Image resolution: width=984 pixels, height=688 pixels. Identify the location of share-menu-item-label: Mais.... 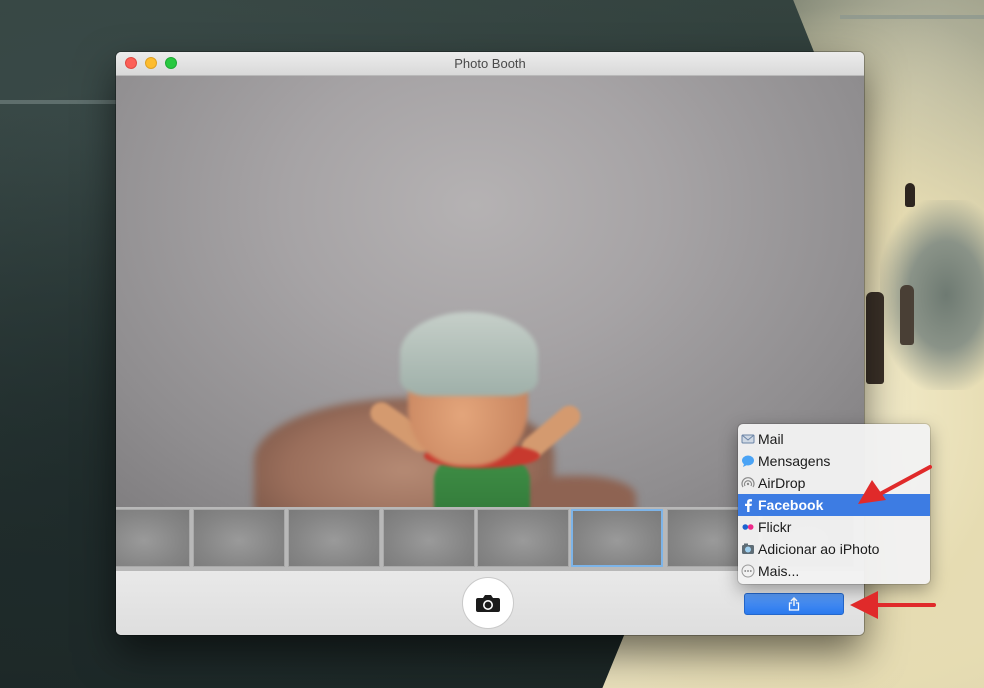
(779, 571).